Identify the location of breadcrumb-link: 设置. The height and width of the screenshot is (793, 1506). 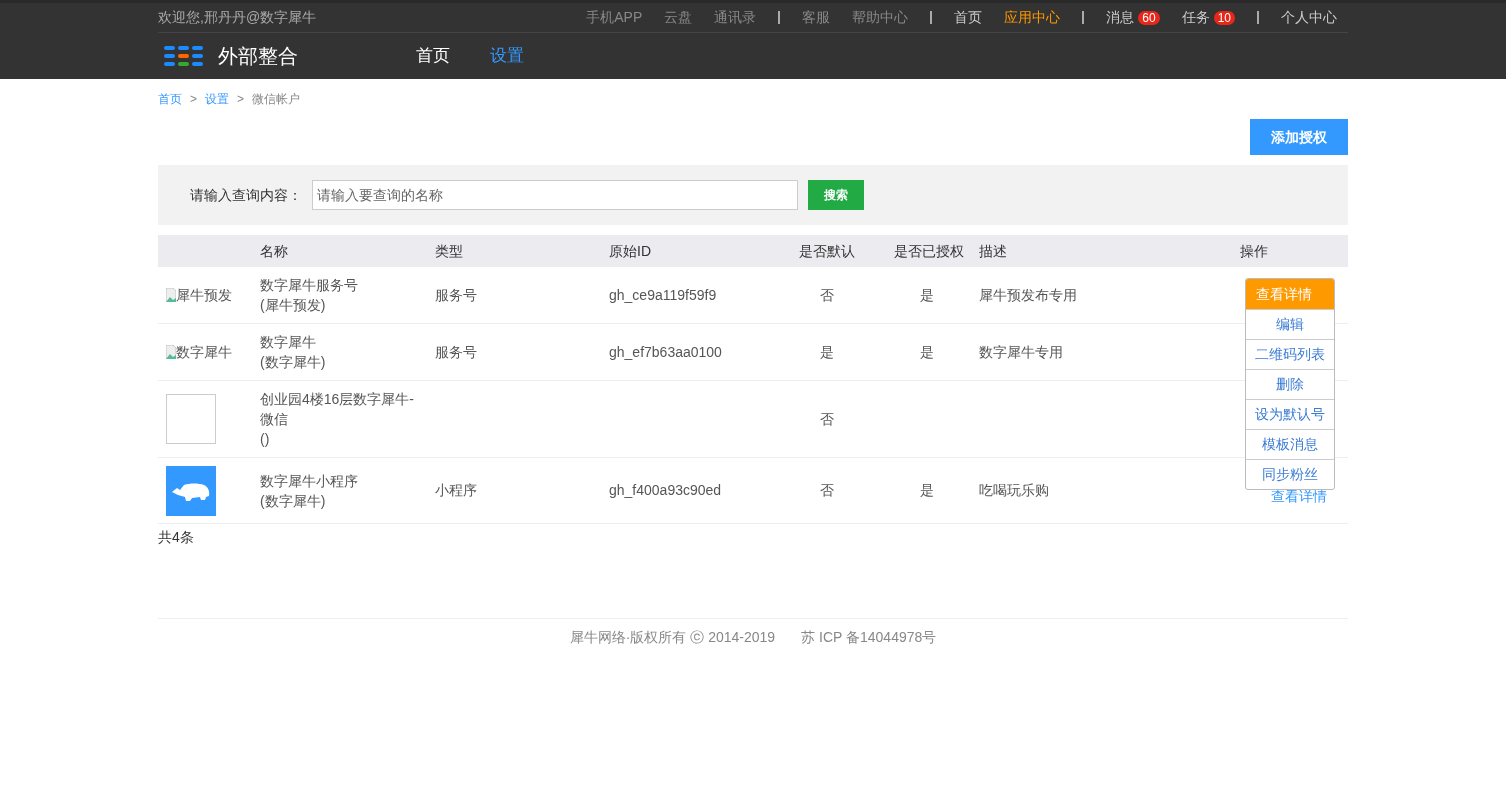
(217, 99).